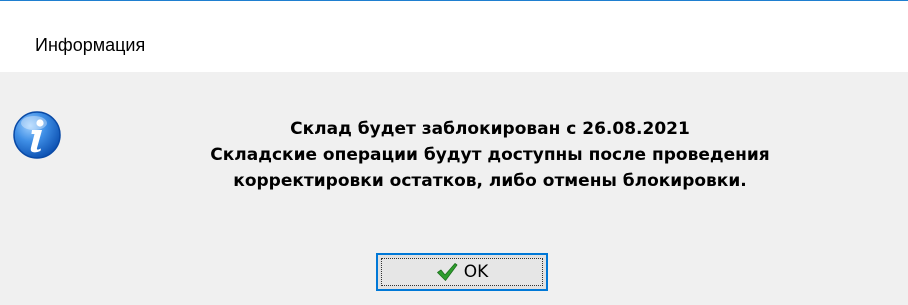 The width and height of the screenshot is (908, 305). I want to click on message-line: Склад будет заблокирован с 26.08.2021, so click(490, 129).